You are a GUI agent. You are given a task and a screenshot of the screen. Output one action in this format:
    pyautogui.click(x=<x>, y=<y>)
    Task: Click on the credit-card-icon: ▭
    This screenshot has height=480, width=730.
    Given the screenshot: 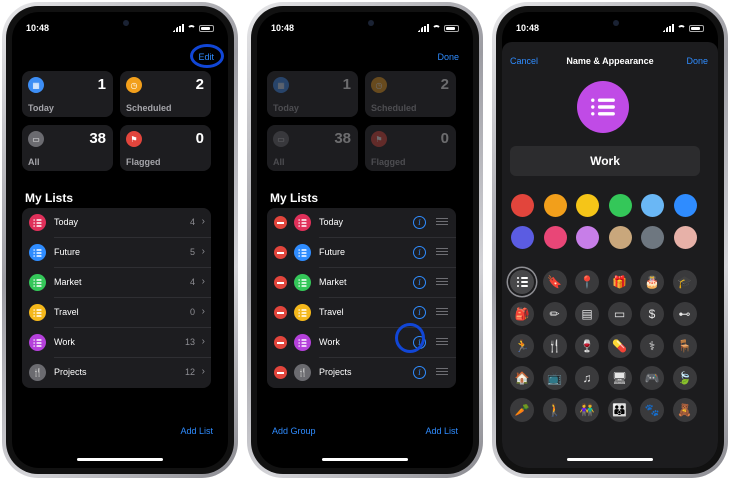 What is the action you would take?
    pyautogui.click(x=619, y=314)
    